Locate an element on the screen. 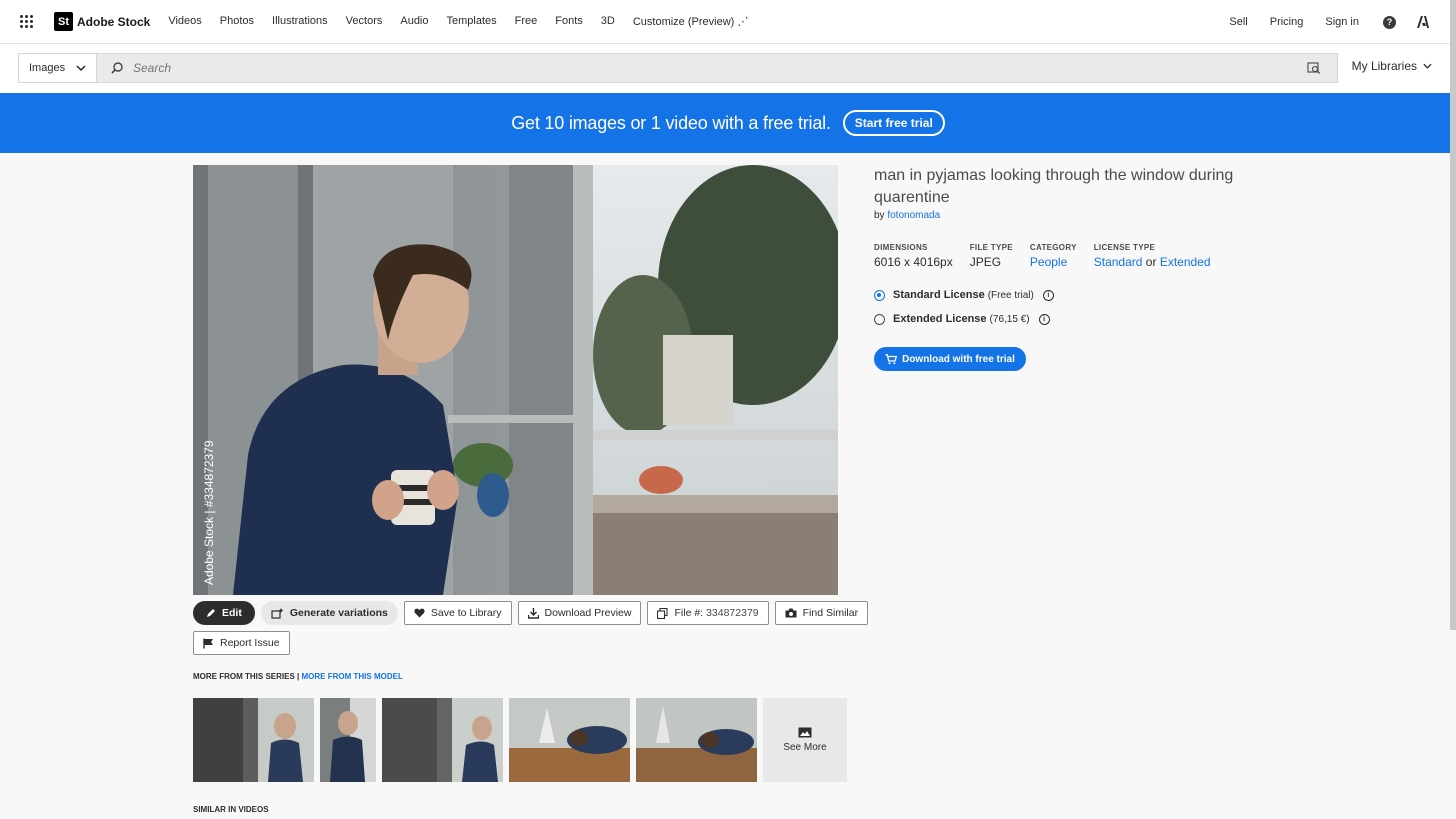  generate-icon is located at coordinates (277, 613).